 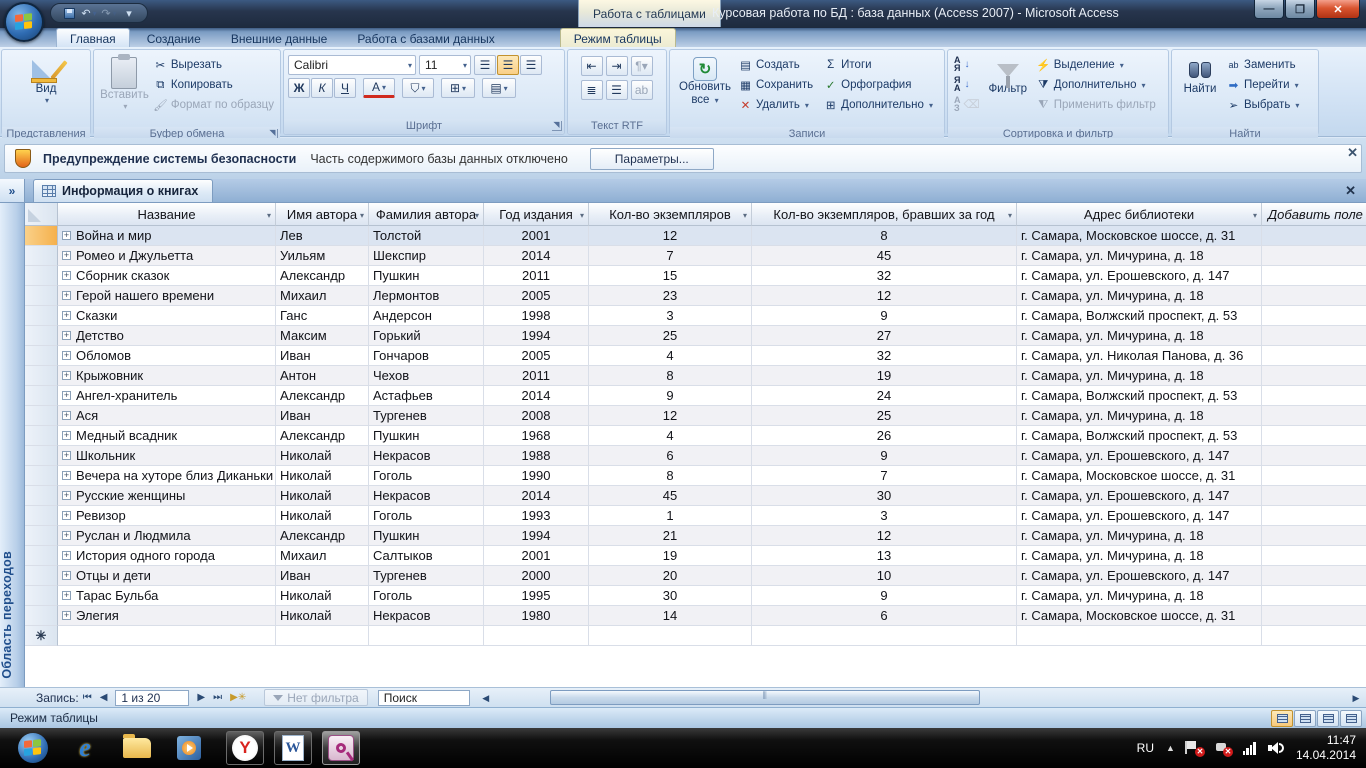 What do you see at coordinates (425, 37) in the screenshot?
I see `tab-rabota-s-bazami: Работа с базами данных` at bounding box center [425, 37].